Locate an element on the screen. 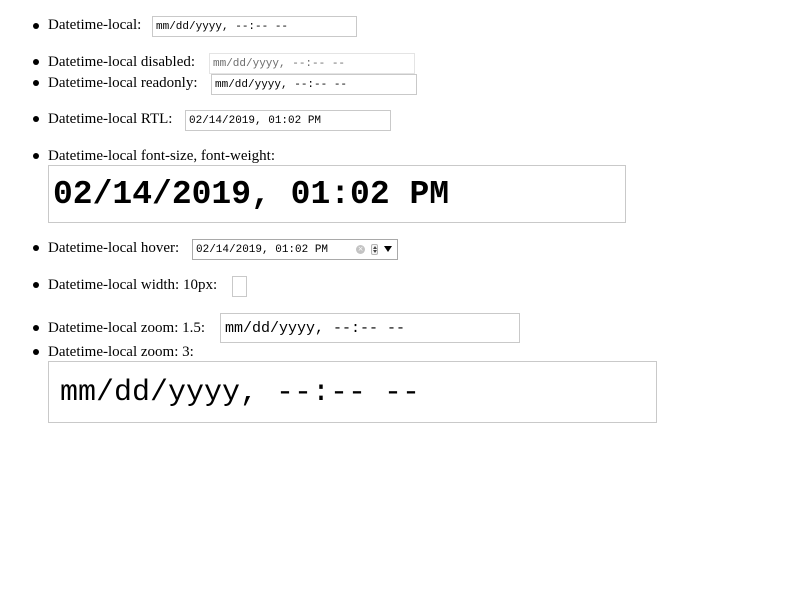 The image size is (800, 600). spin-down-icon is located at coordinates (375, 251).